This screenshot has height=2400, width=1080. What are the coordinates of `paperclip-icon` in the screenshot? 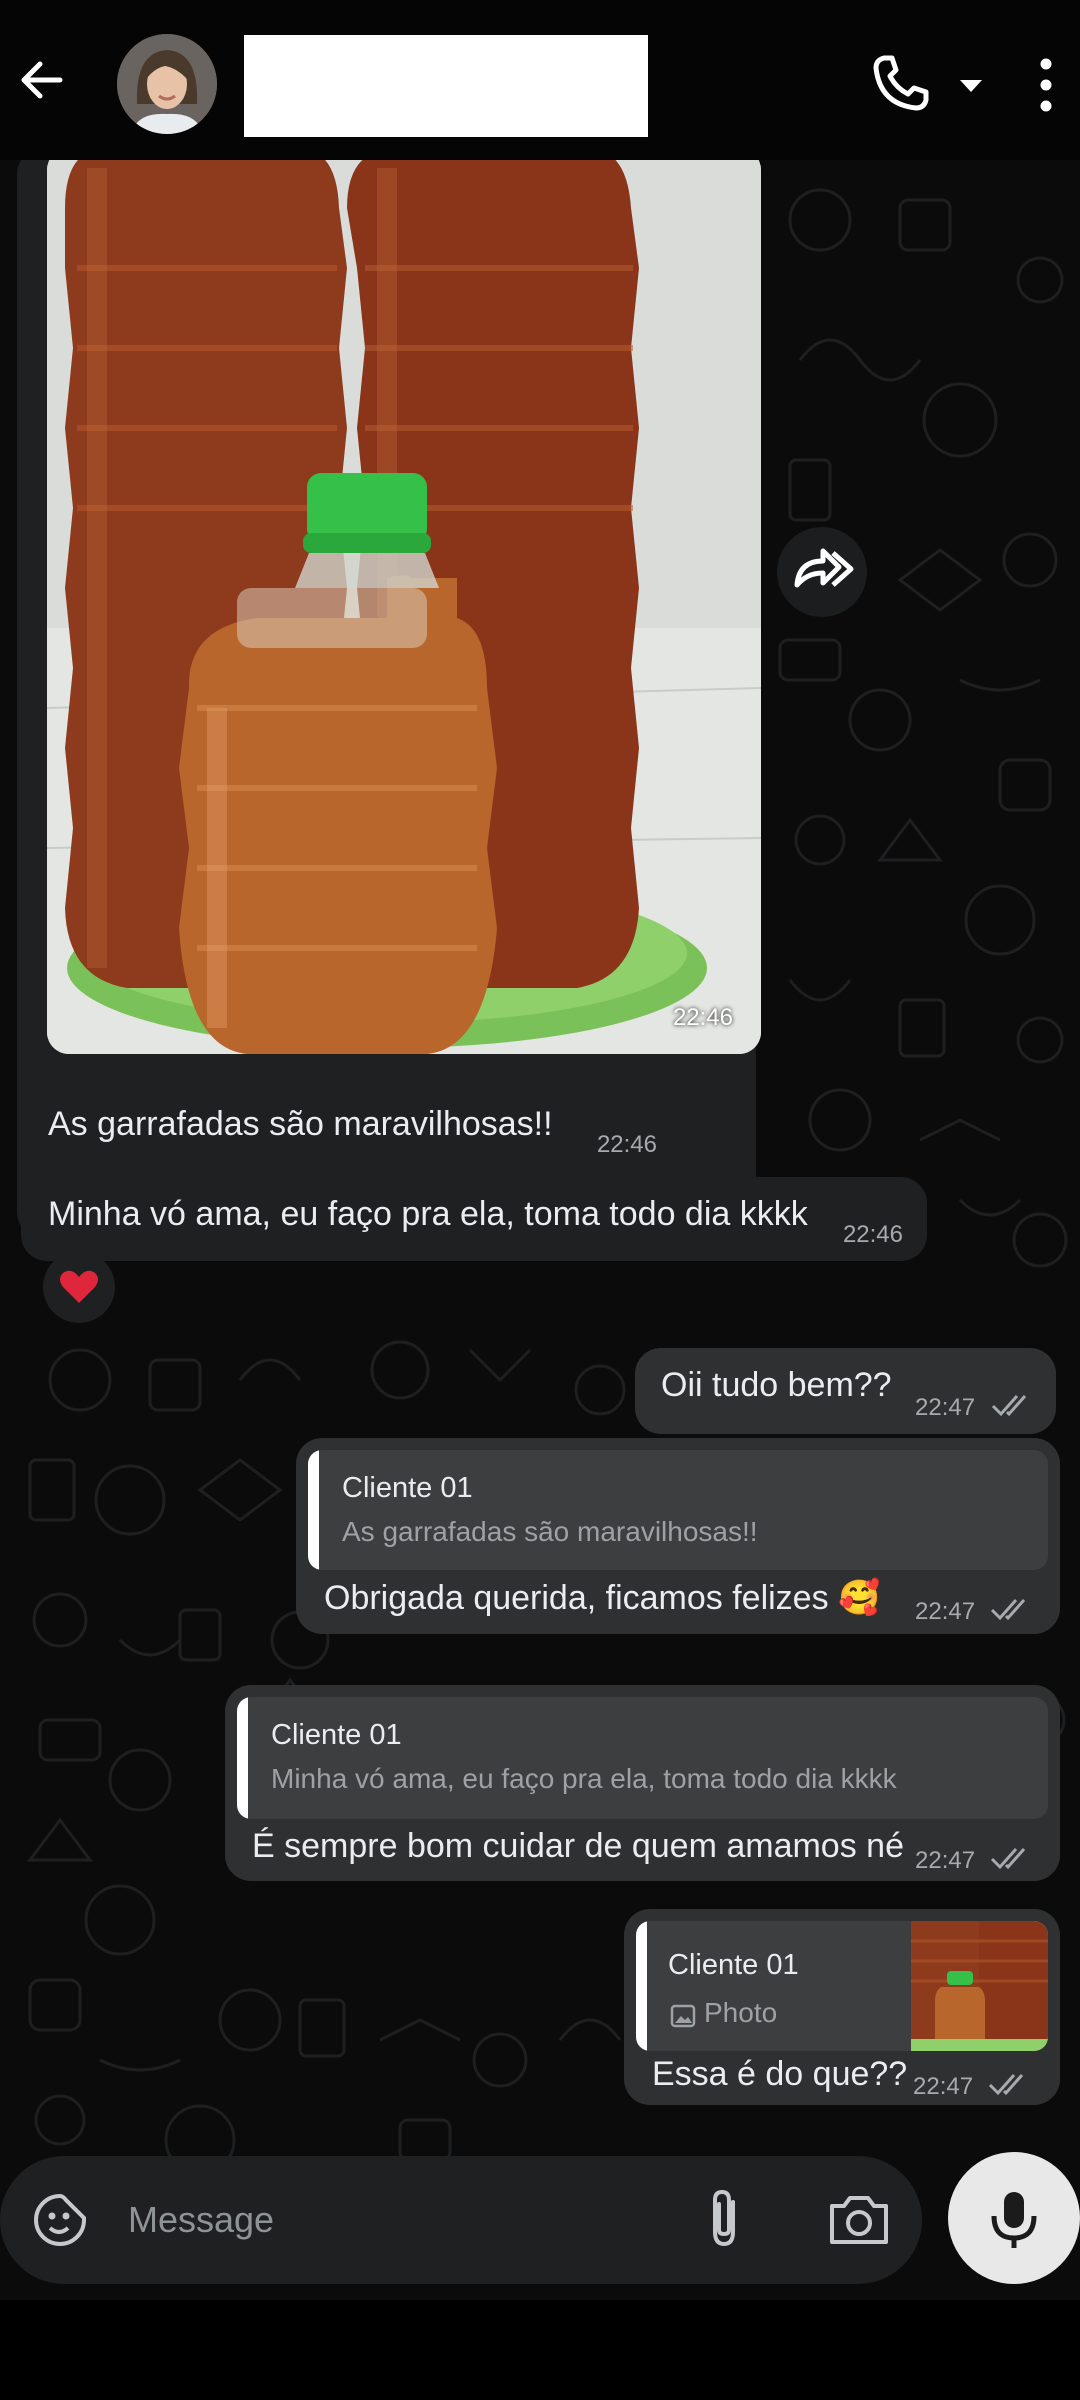 It's located at (724, 2219).